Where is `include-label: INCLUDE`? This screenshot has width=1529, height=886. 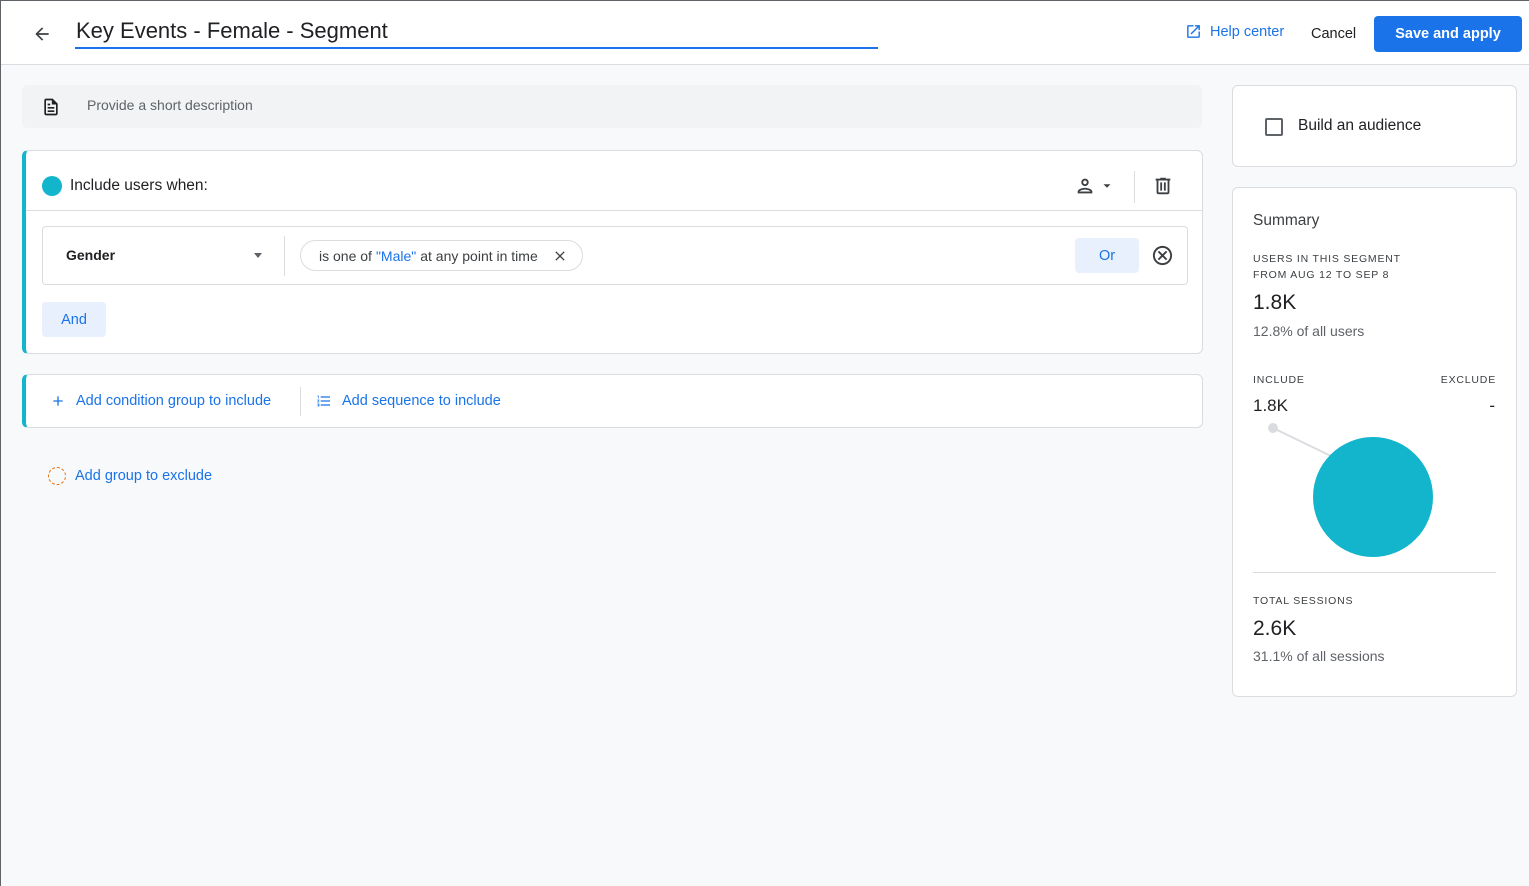
include-label: INCLUDE is located at coordinates (1279, 380).